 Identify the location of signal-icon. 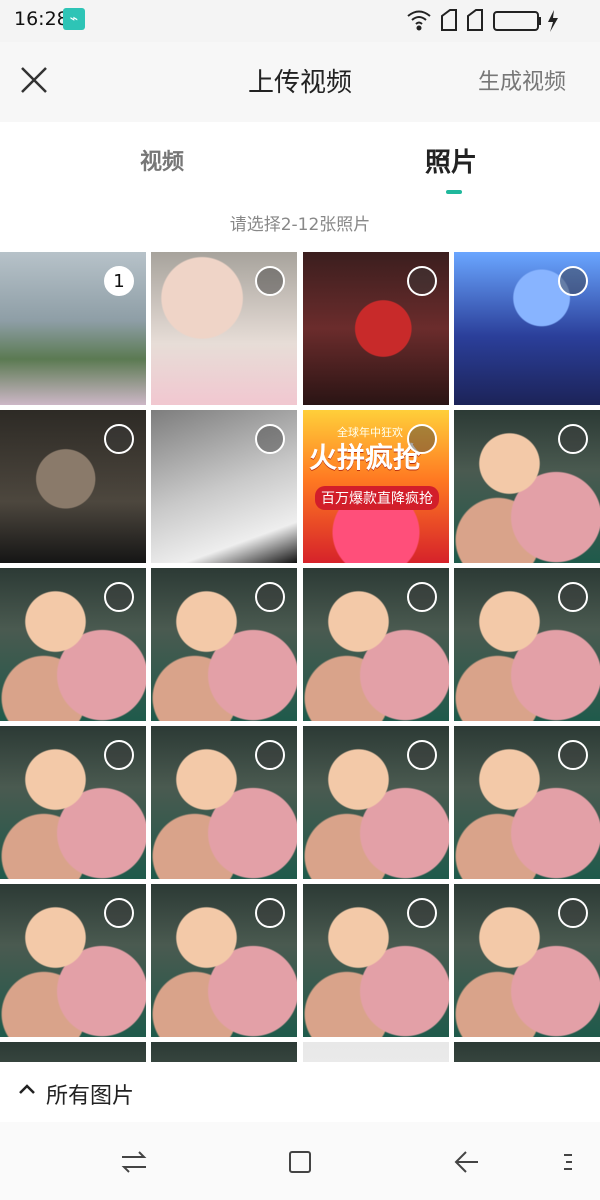
(462, 20).